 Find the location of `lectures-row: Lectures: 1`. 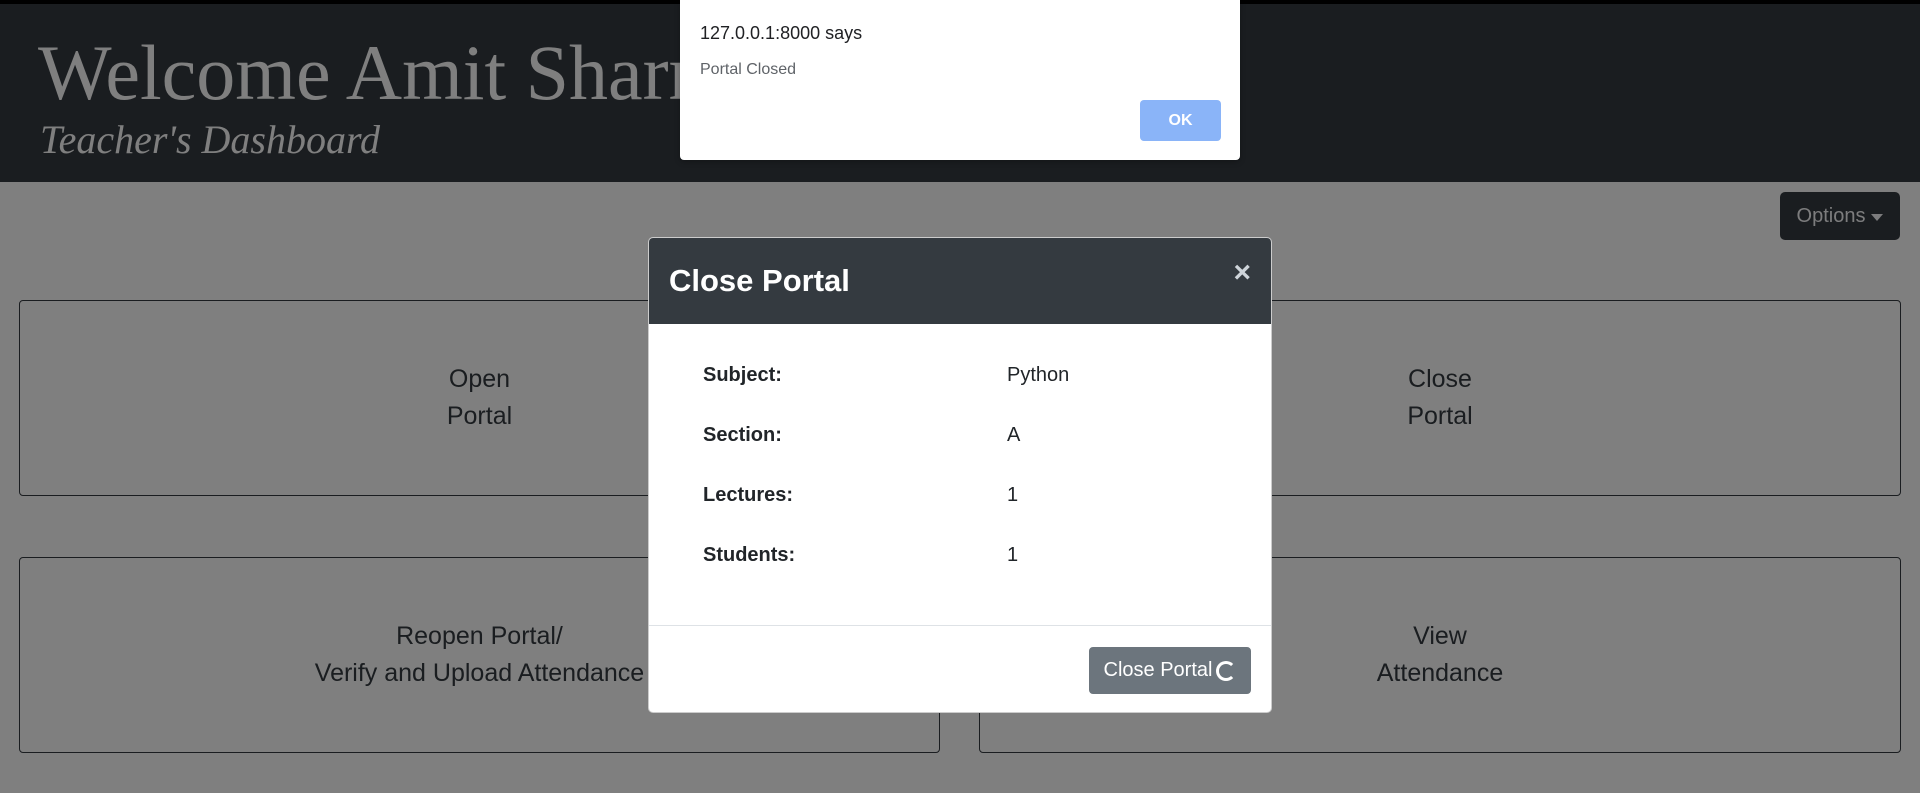

lectures-row: Lectures: 1 is located at coordinates (963, 499).